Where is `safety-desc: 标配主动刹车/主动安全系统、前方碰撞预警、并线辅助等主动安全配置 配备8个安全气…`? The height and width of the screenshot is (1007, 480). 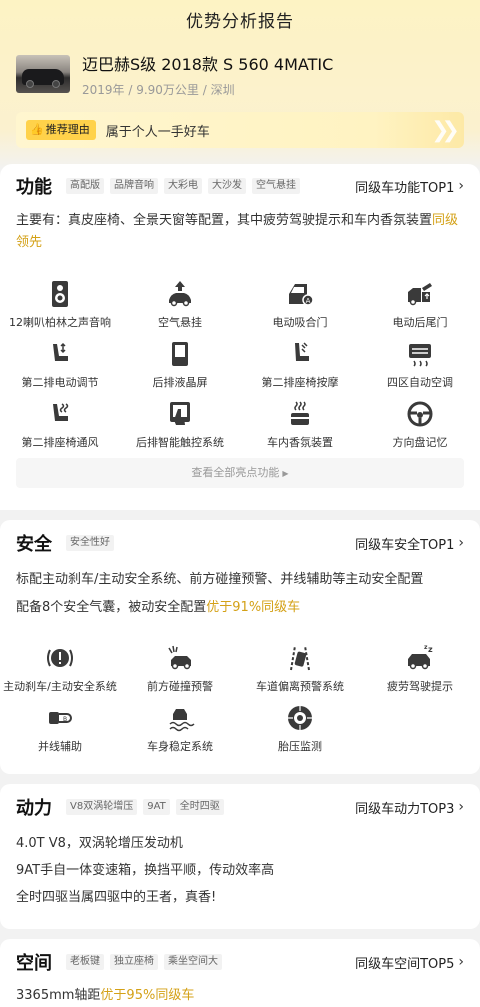
safety-desc: 标配主动刹车/主动安全系统、前方碰撞预警、并线辅助等主动安全配置 配备8个安全气… is located at coordinates (220, 593).